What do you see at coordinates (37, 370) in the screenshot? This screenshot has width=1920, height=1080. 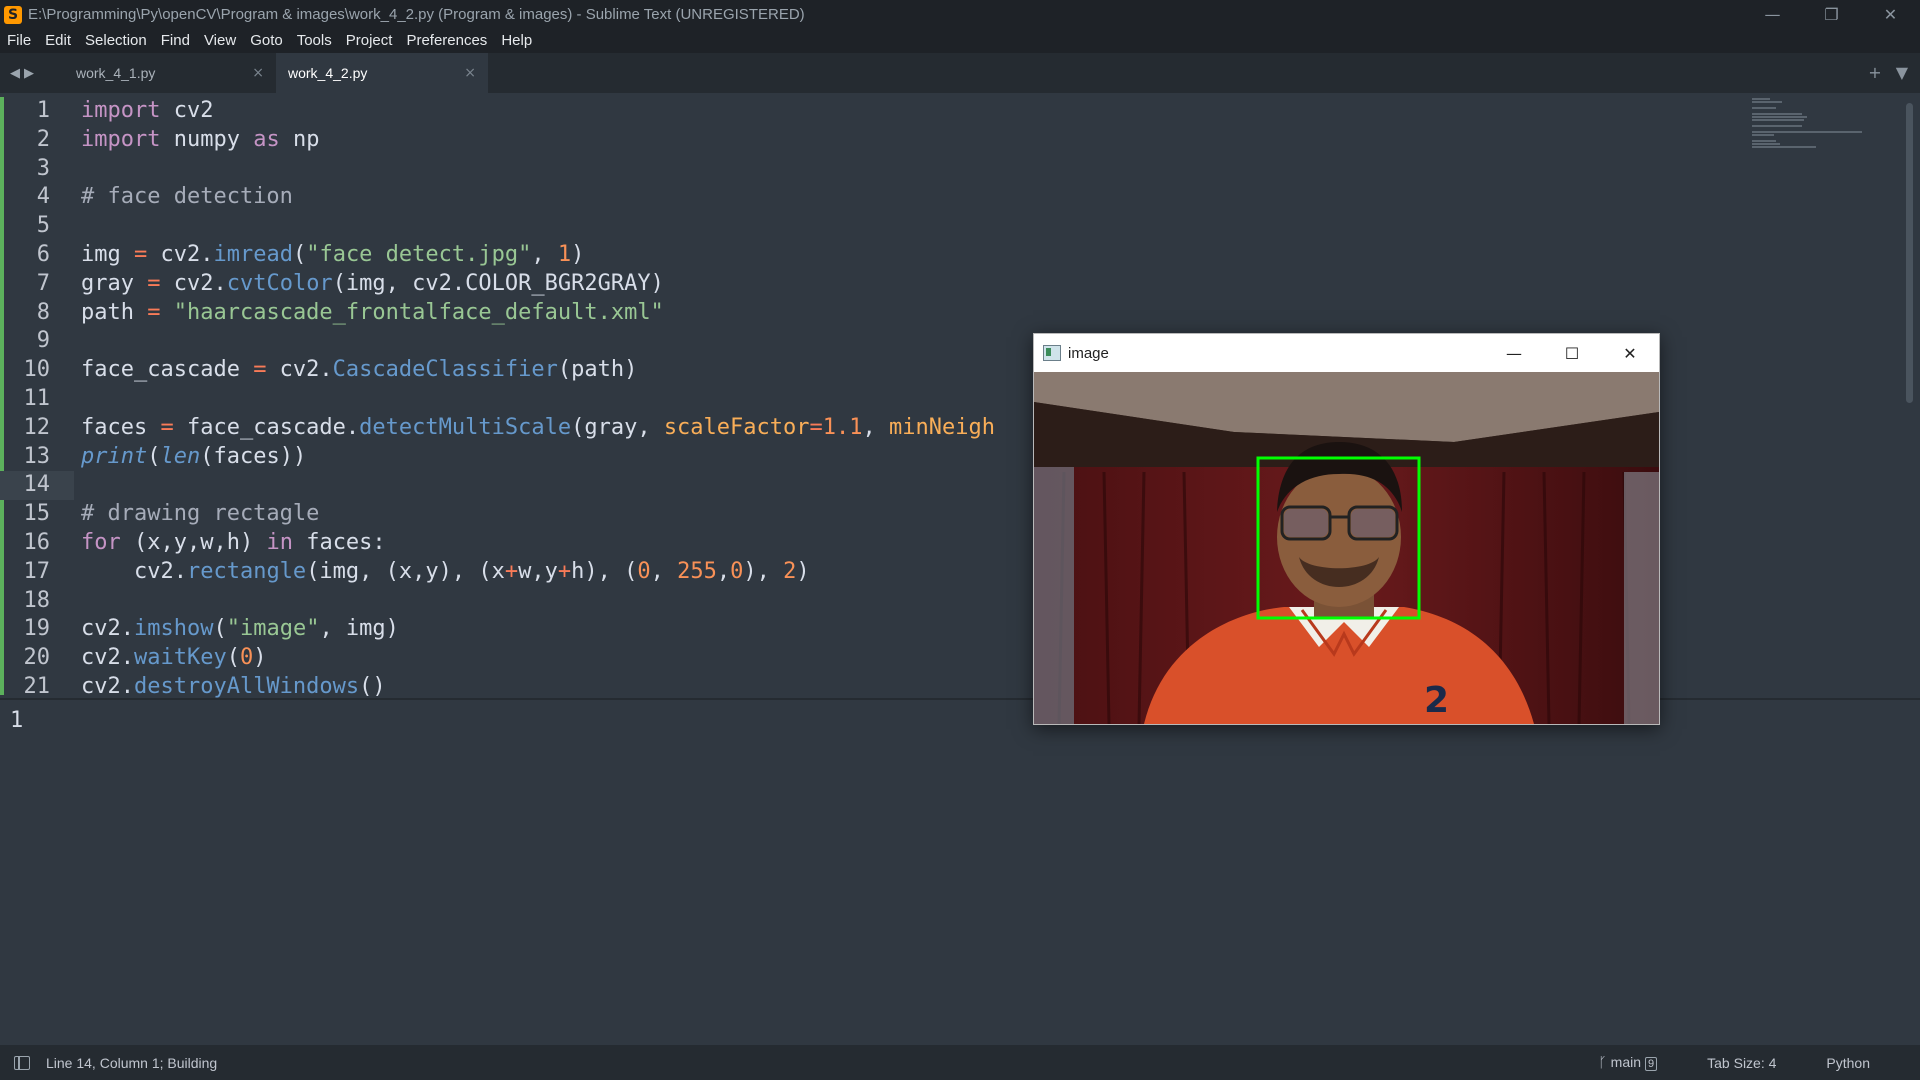 I see `line-number: 10` at bounding box center [37, 370].